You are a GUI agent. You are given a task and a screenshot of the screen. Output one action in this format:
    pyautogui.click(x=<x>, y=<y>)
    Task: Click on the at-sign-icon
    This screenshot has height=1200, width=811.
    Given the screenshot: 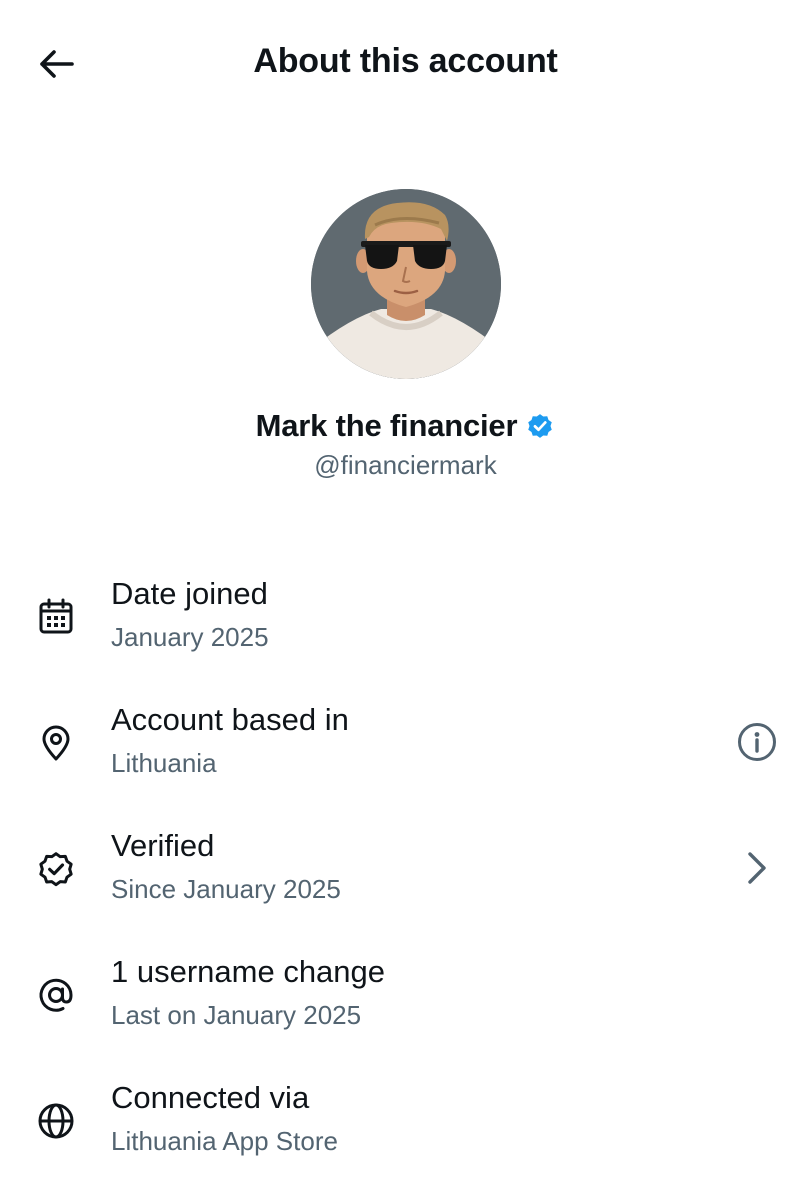 What is the action you would take?
    pyautogui.click(x=56, y=995)
    